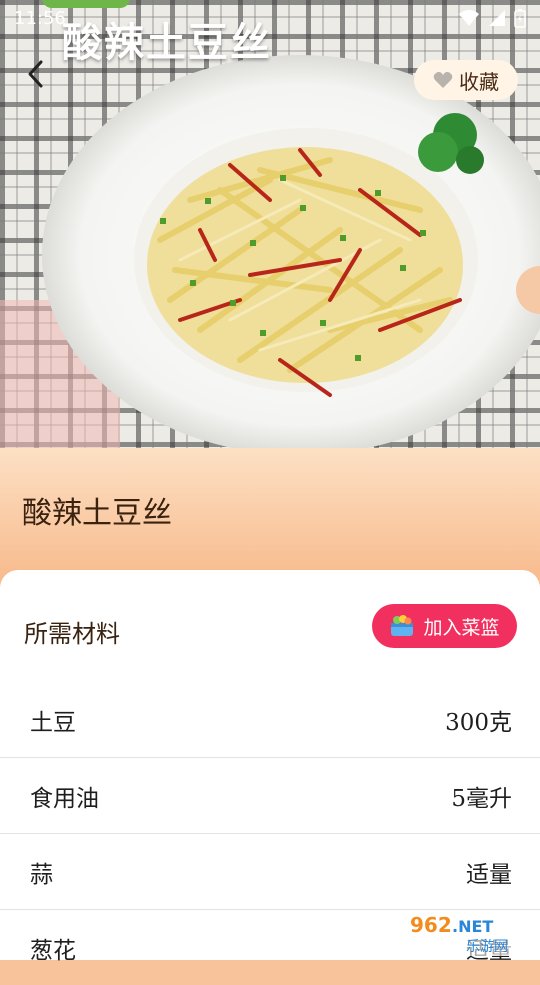 This screenshot has width=540, height=985. What do you see at coordinates (461, 627) in the screenshot?
I see `add-to-basket-label: 加入菜篮` at bounding box center [461, 627].